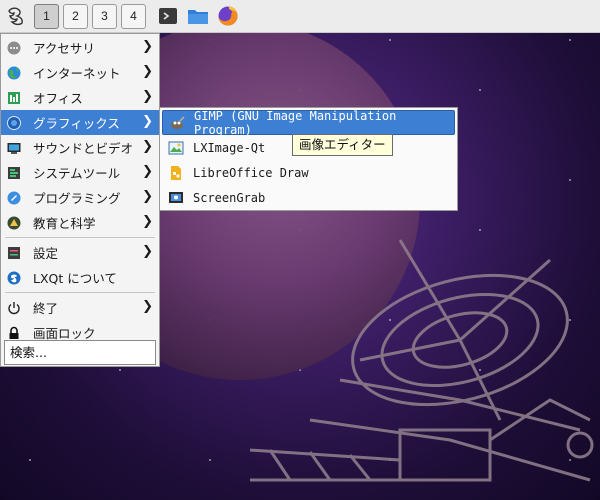  Describe the element at coordinates (177, 123) in the screenshot. I see `gimp-icon` at that location.